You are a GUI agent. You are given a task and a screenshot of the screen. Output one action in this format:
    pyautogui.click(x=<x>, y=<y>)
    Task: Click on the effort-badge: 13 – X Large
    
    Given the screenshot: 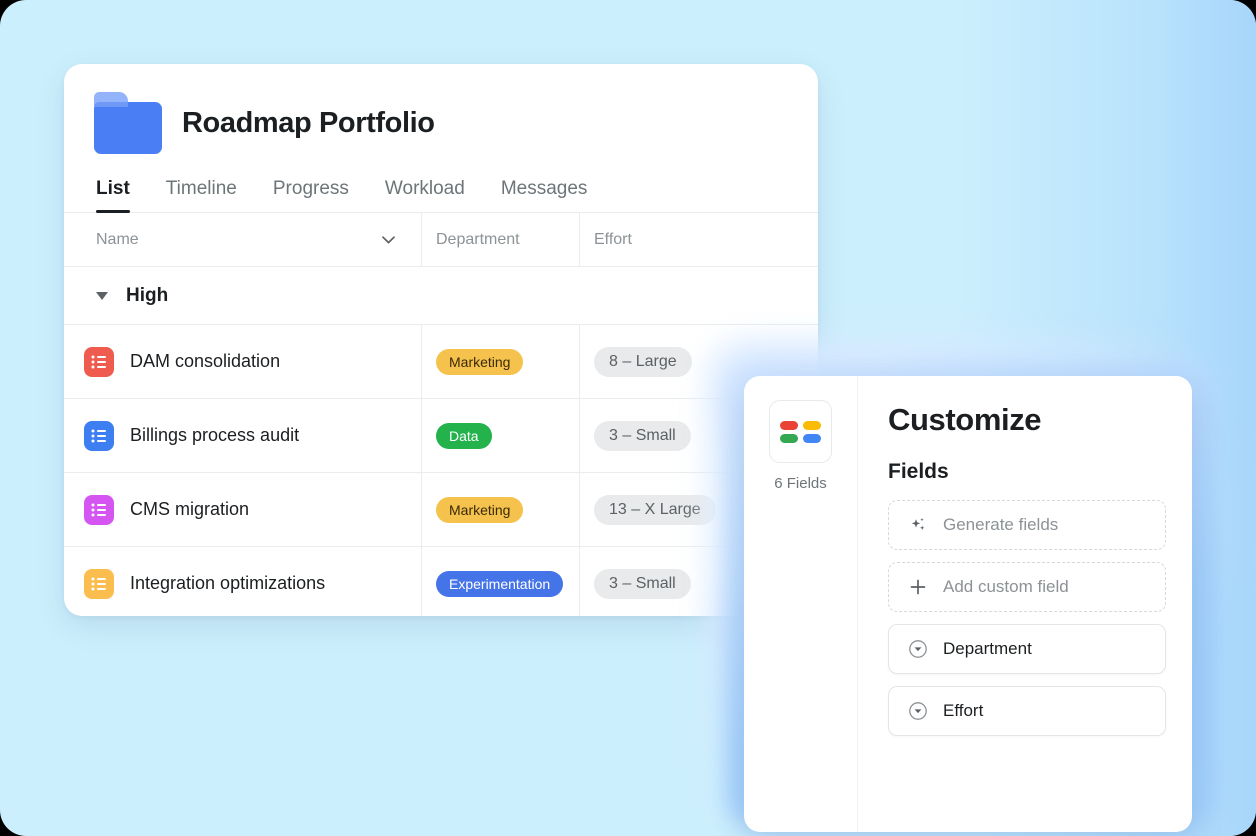 What is the action you would take?
    pyautogui.click(x=655, y=509)
    